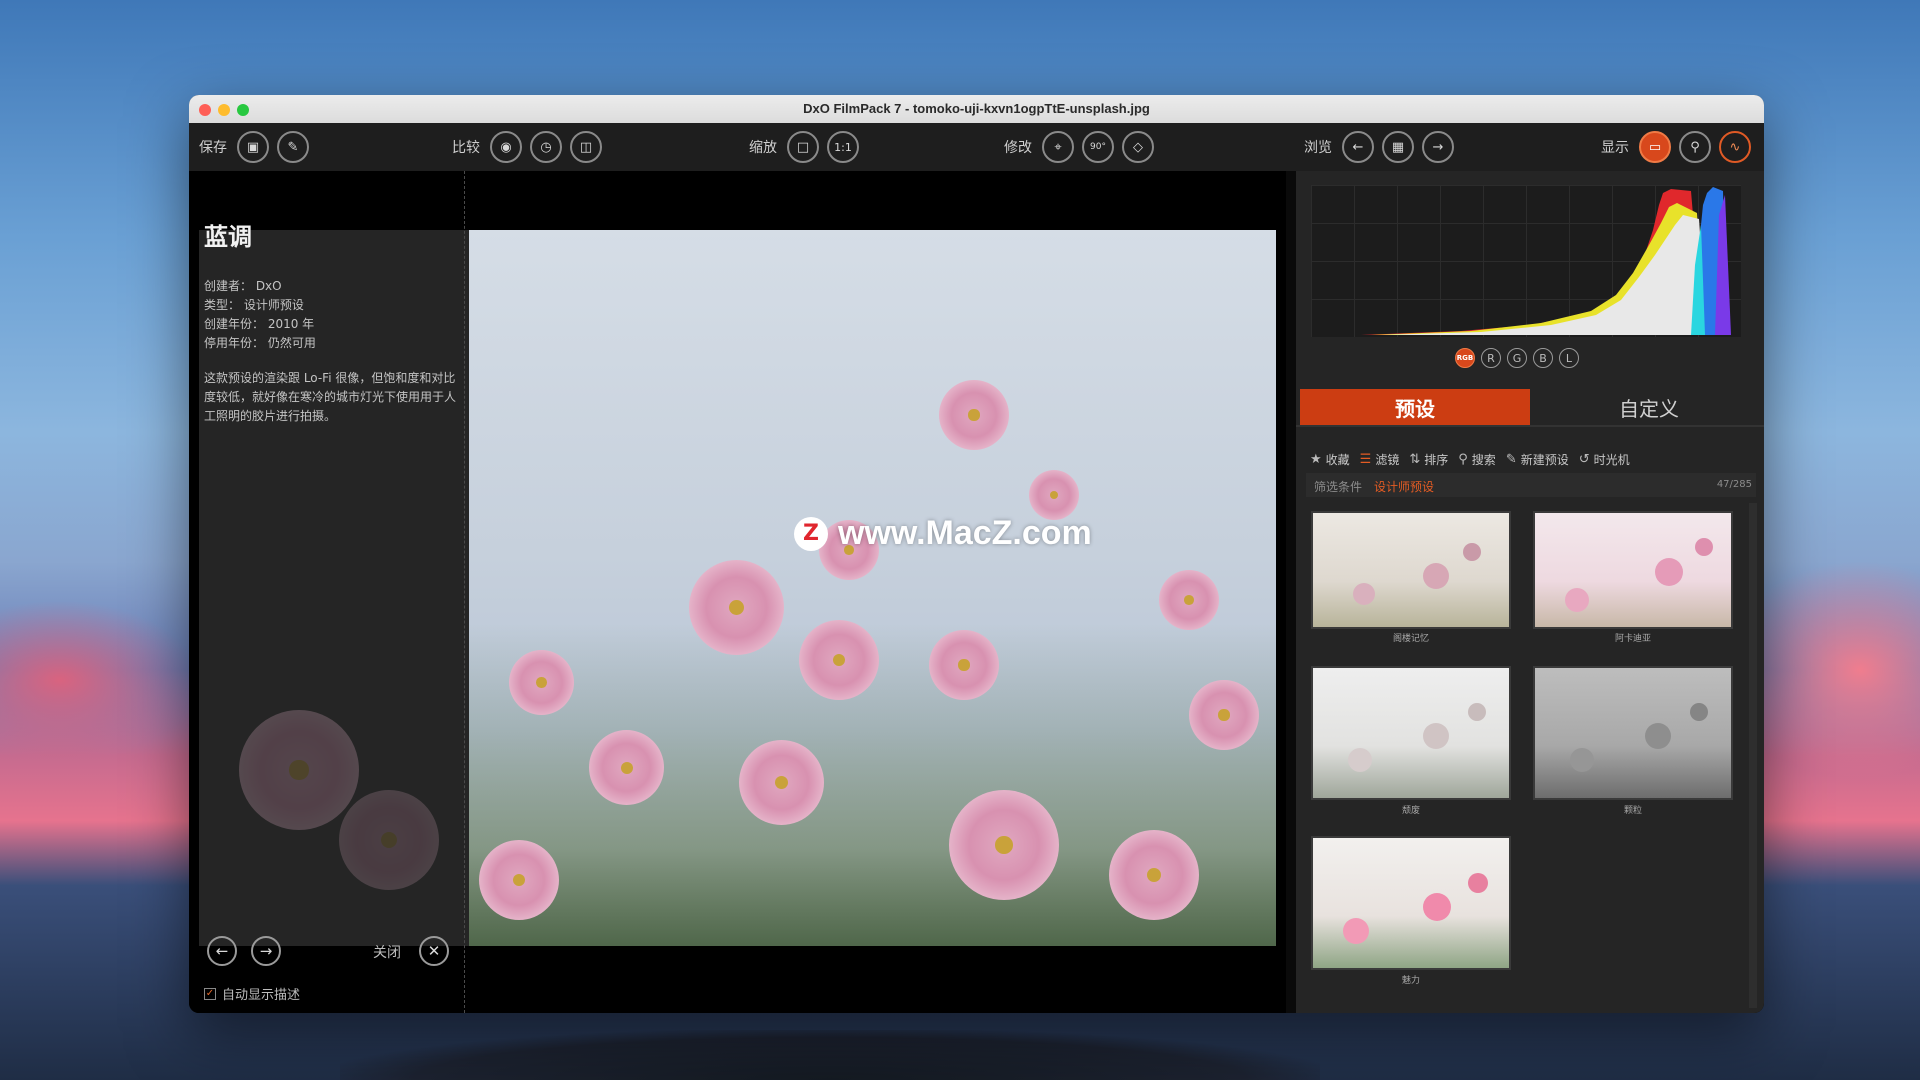  I want to click on rotate-button: 90°, so click(1098, 147).